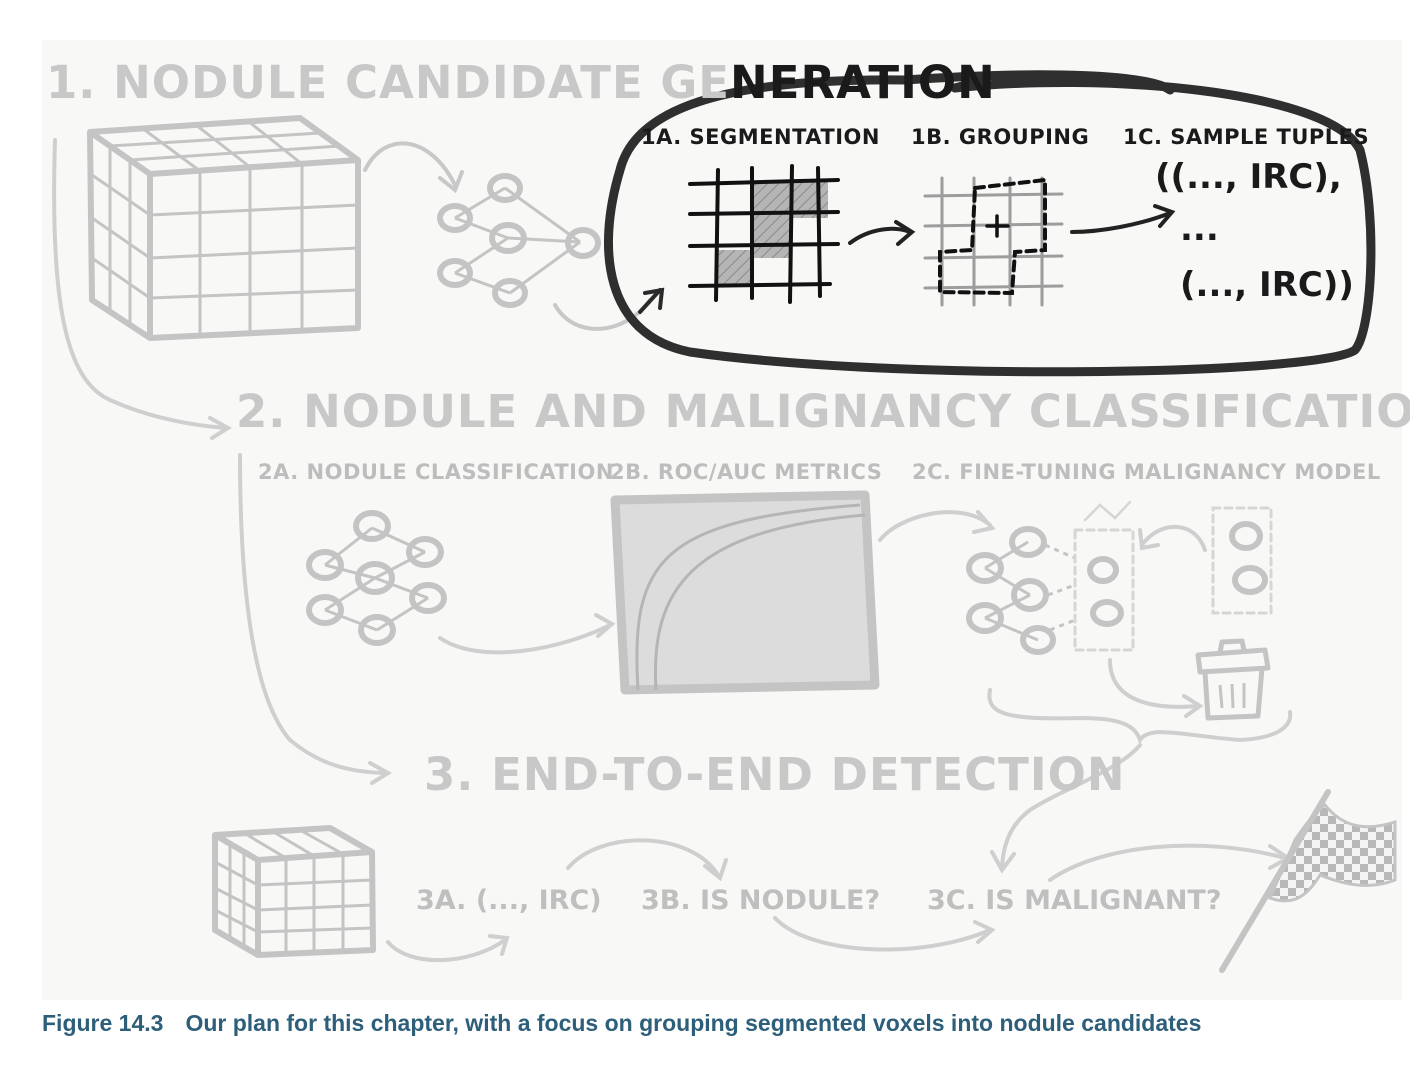 The image size is (1410, 1072). What do you see at coordinates (746, 472) in the screenshot?
I see `step-2b-label: 2B. ROC/AUC METRICS` at bounding box center [746, 472].